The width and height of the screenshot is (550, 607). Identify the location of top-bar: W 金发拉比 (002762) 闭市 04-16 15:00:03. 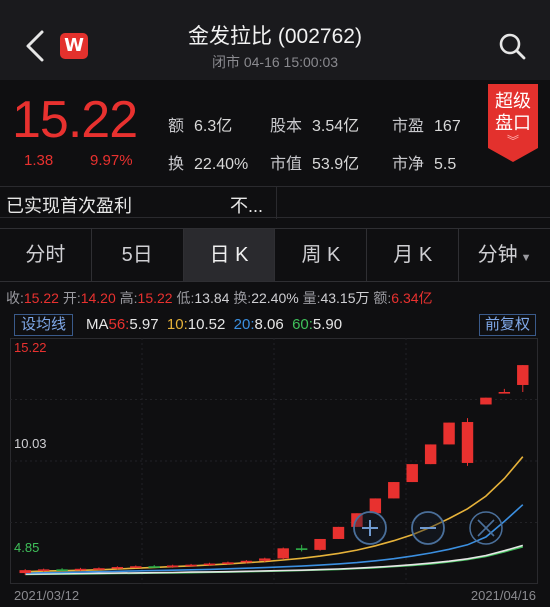
(275, 40).